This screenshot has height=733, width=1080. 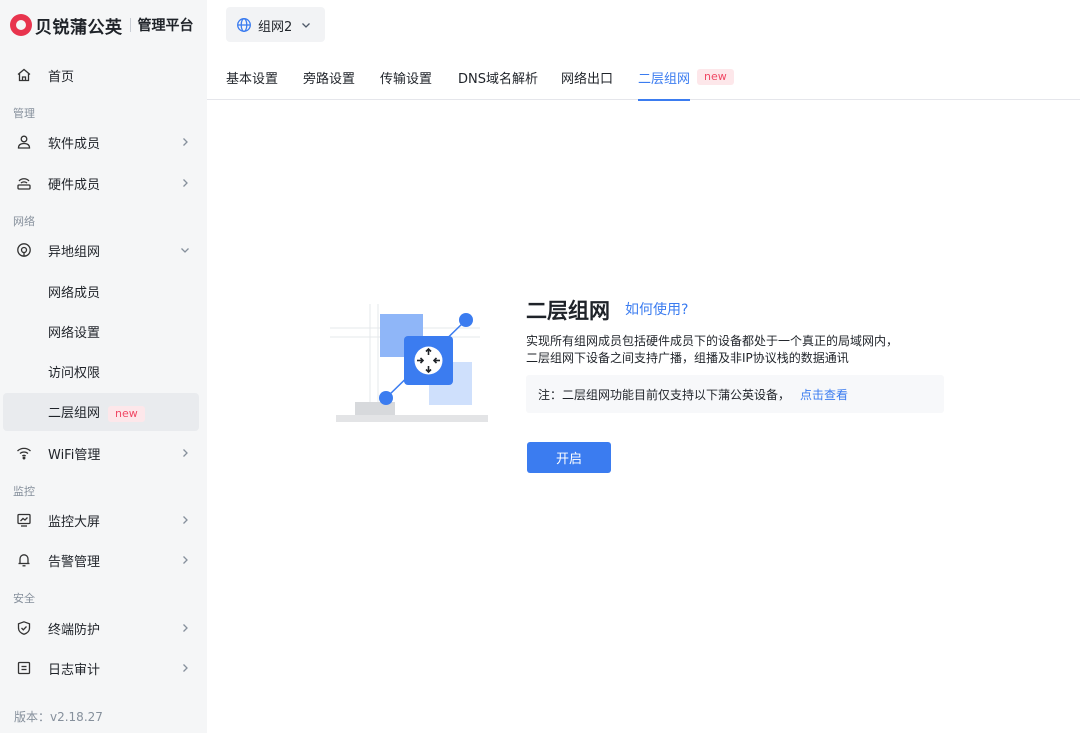 What do you see at coordinates (58, 717) in the screenshot?
I see `version-label: 版本：v2.18.27` at bounding box center [58, 717].